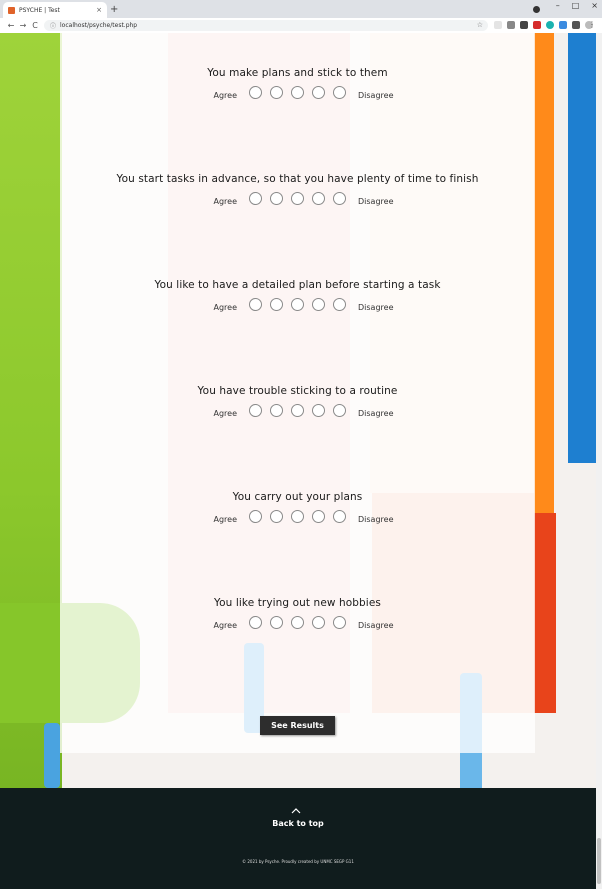  I want to click on maximize-button: □, so click(576, 5).